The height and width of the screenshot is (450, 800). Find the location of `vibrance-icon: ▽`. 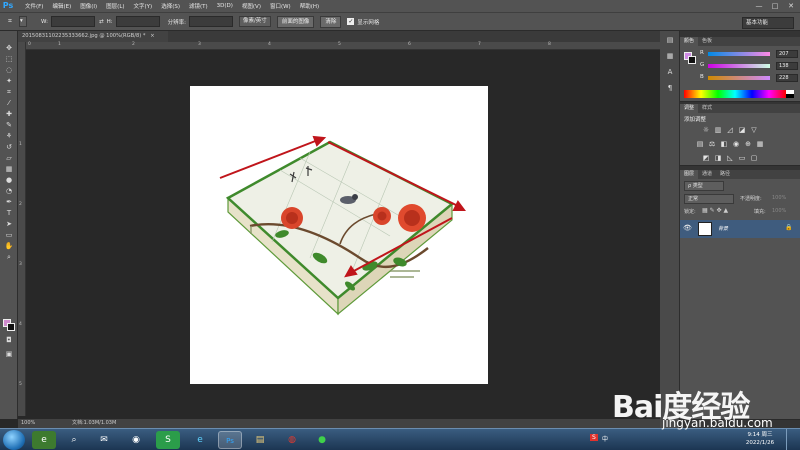

vibrance-icon: ▽ is located at coordinates (754, 130).